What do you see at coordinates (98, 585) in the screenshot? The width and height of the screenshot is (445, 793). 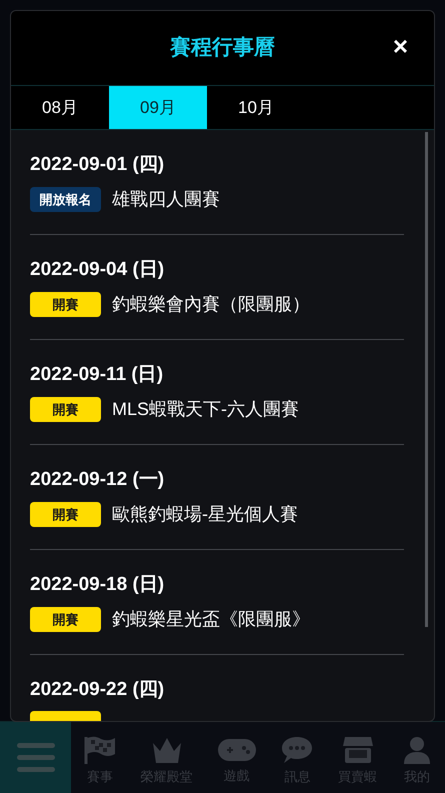 I see `event-date: 2022-09-18 (日)` at bounding box center [98, 585].